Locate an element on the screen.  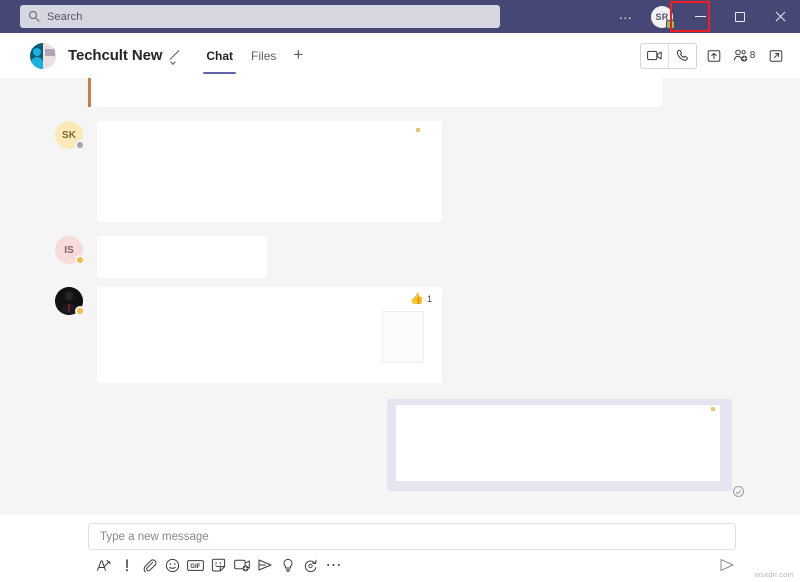
message-input: Type a new message is located at coordinates (412, 536).